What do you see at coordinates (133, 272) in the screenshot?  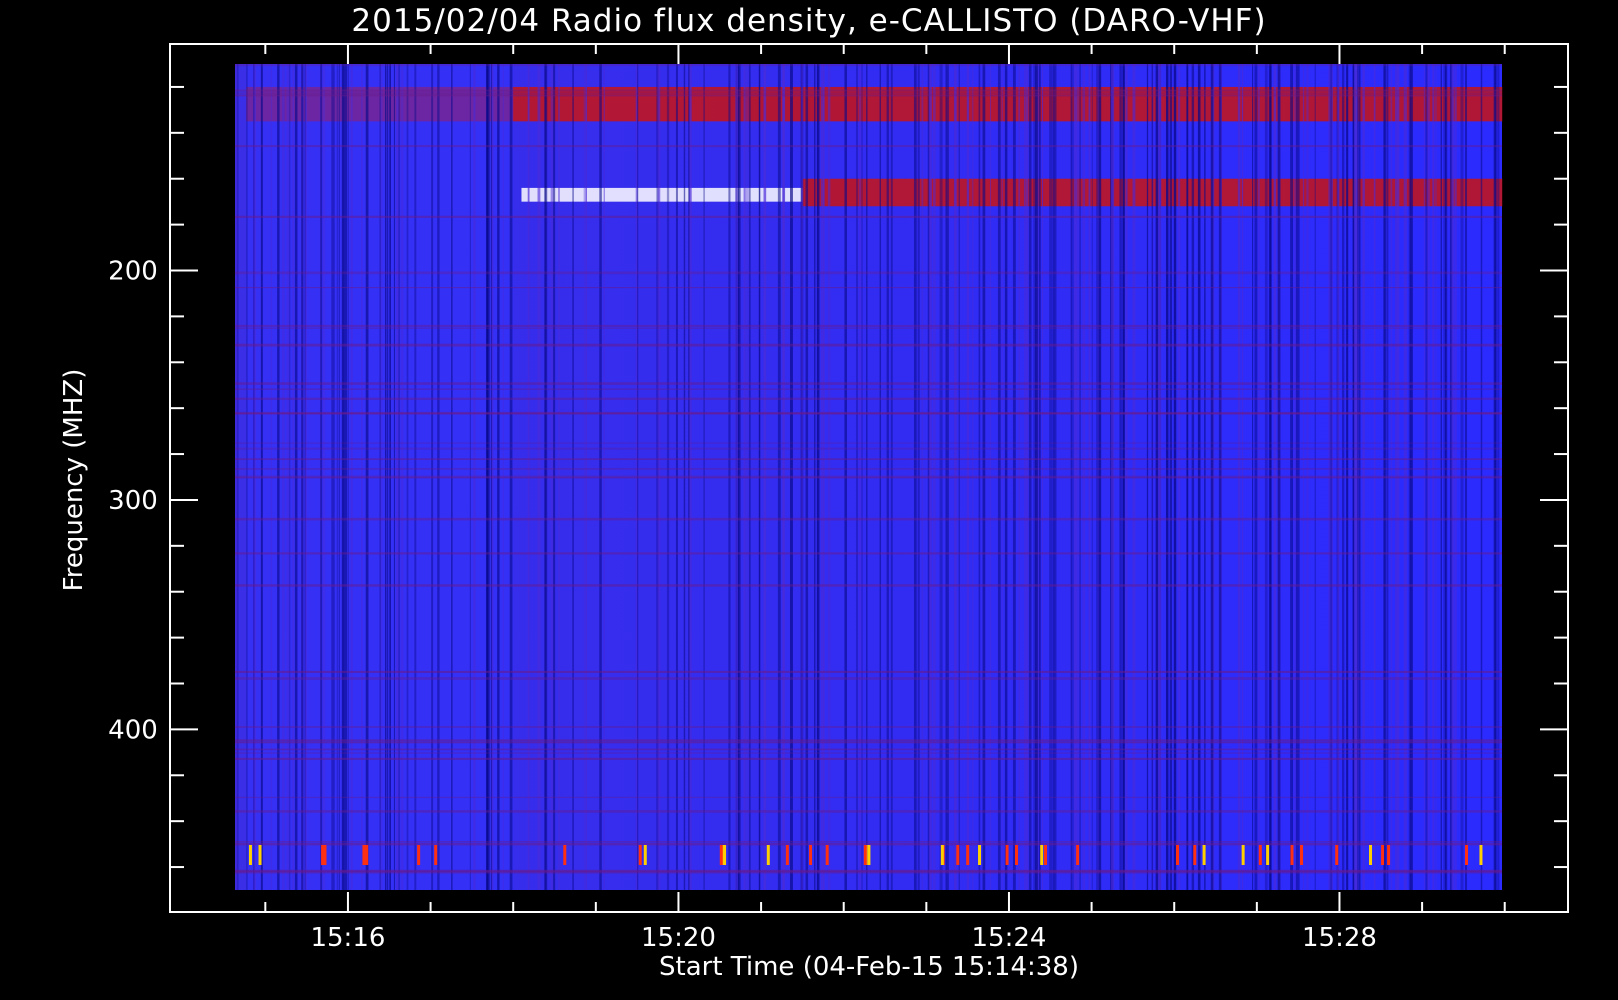 I see `y-tick-label: 200` at bounding box center [133, 272].